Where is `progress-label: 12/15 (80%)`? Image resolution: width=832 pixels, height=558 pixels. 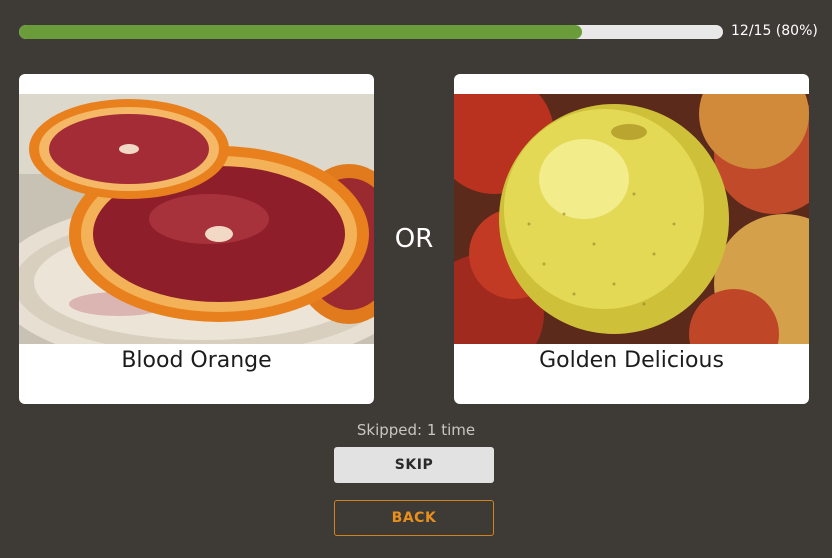 progress-label: 12/15 (80%) is located at coordinates (774, 31).